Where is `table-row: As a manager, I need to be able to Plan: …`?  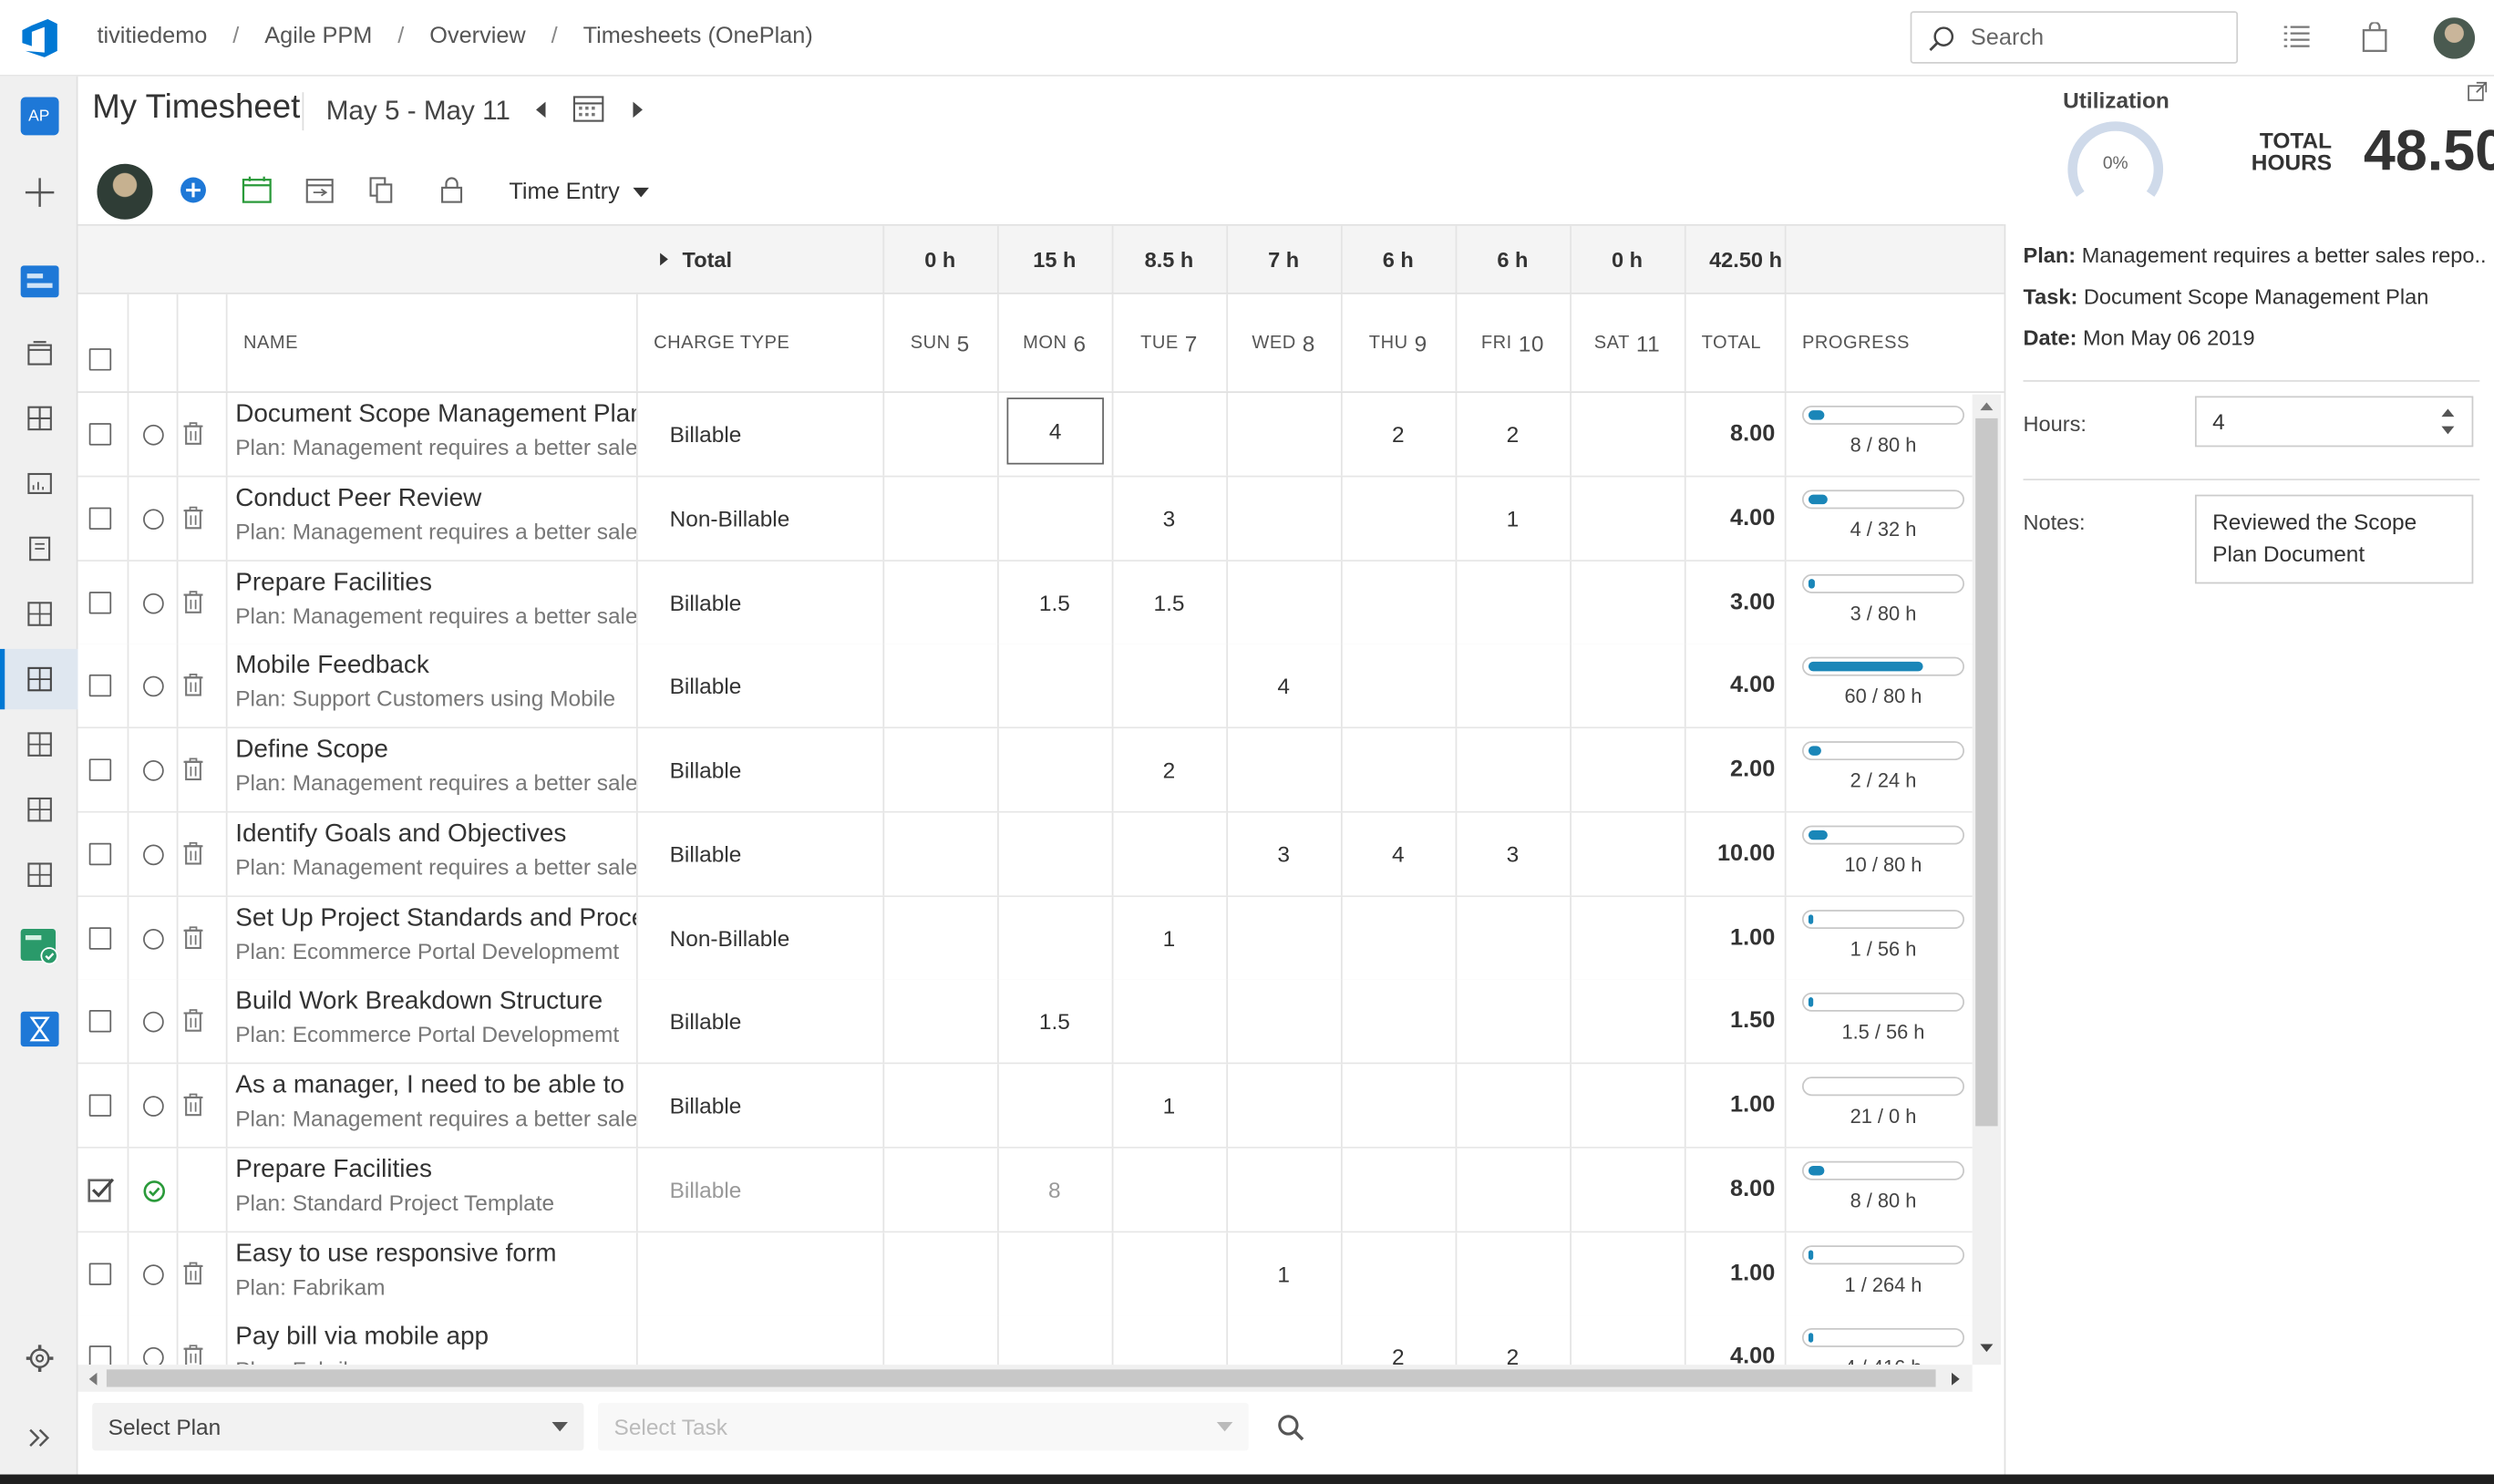
table-row: As a manager, I need to be able to Plan: … is located at coordinates (1025, 1106).